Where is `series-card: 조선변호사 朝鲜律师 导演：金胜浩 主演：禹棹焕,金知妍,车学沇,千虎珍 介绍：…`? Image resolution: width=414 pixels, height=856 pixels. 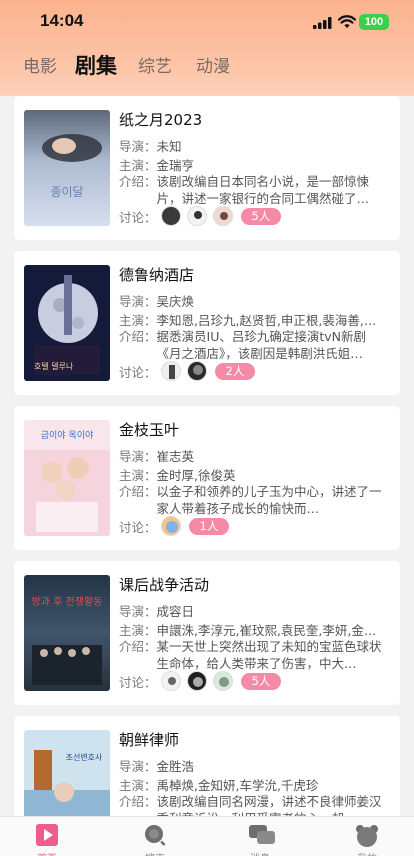 series-card: 조선변호사 朝鲜律师 导演：金胜浩 主演：禹棹焕,金知妍,车学沇,千虎珍 介绍：… is located at coordinates (207, 766).